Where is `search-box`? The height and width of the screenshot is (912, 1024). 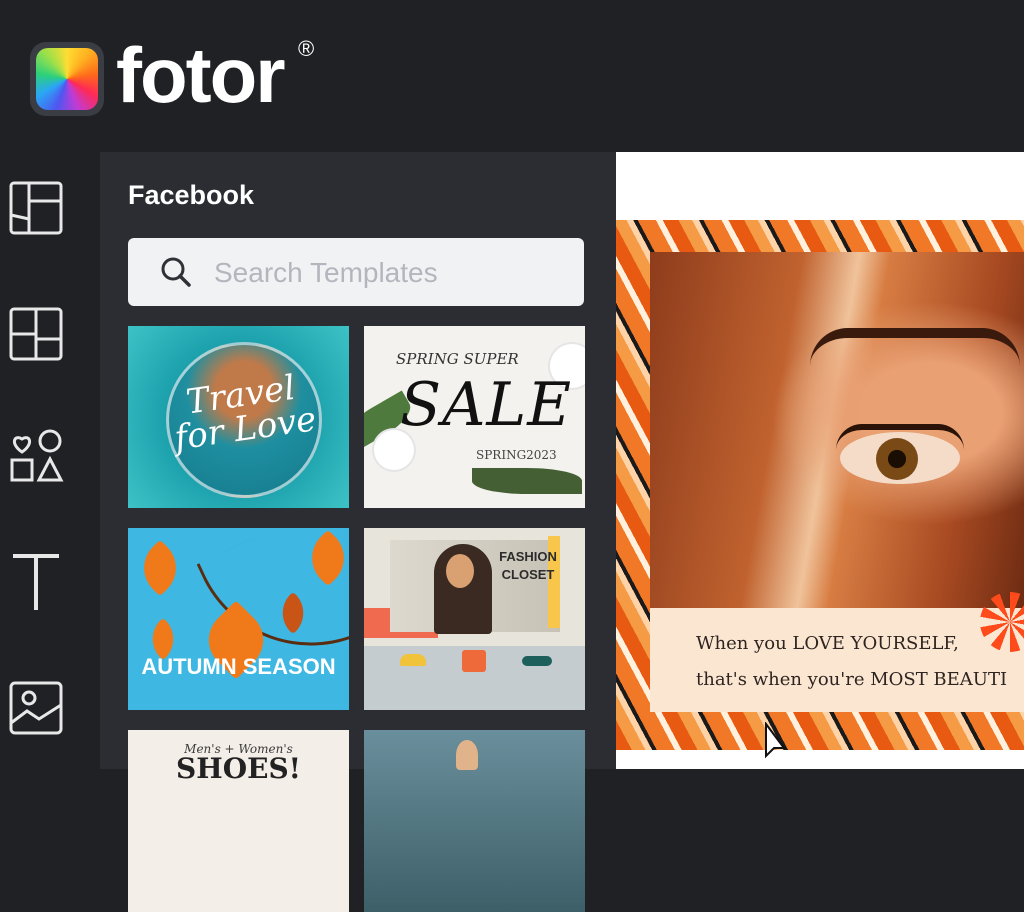
search-box is located at coordinates (356, 272).